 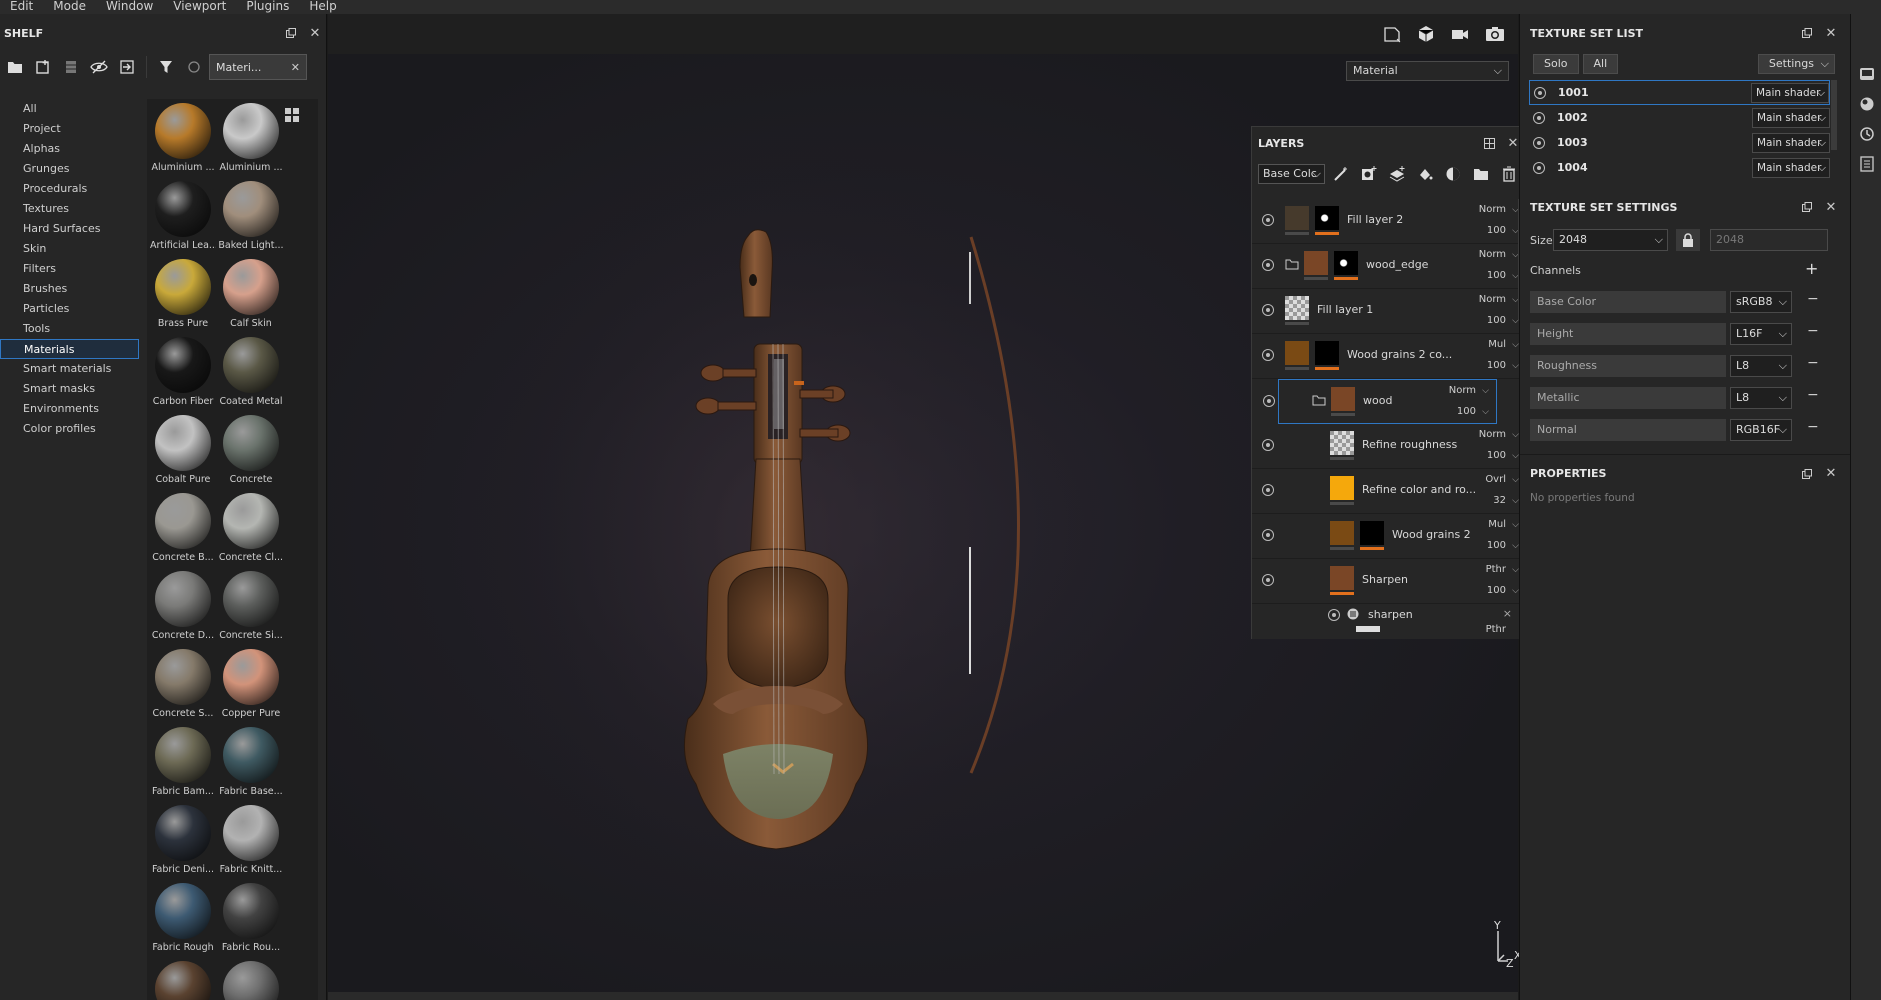 I want to click on layer-row: Fill layer 1 Norm ⌵ 100 ⌵, so click(x=1389, y=311).